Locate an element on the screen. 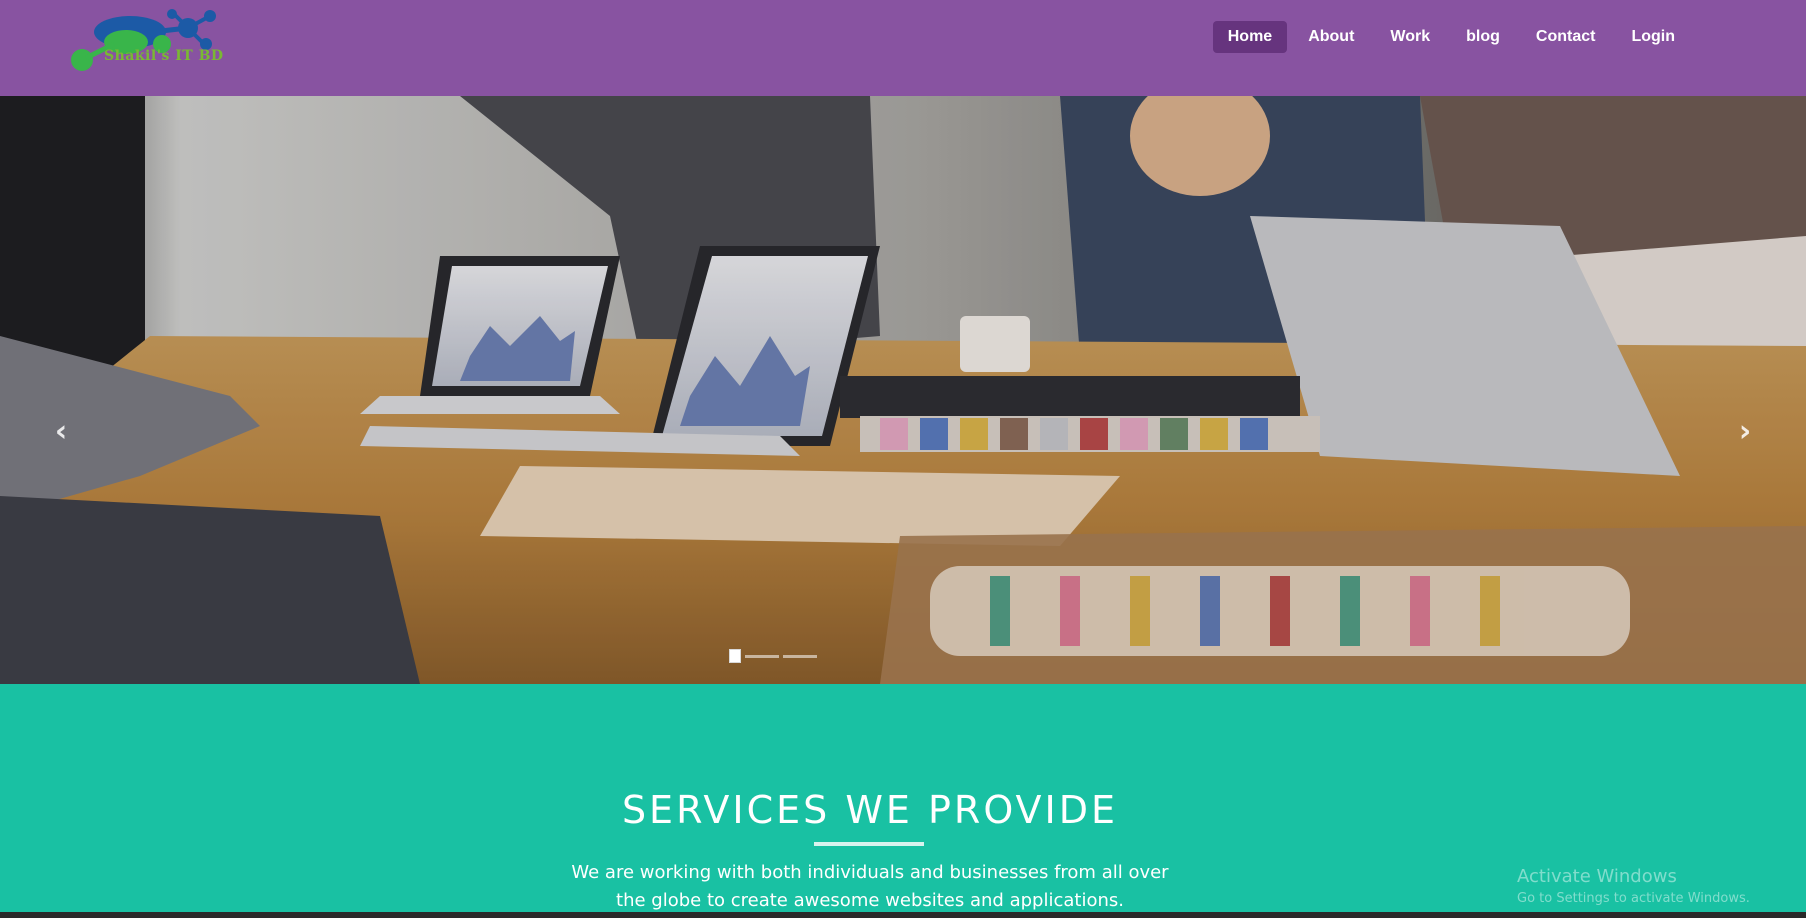 This screenshot has width=1806, height=918. nav-blog: blog is located at coordinates (1483, 37).